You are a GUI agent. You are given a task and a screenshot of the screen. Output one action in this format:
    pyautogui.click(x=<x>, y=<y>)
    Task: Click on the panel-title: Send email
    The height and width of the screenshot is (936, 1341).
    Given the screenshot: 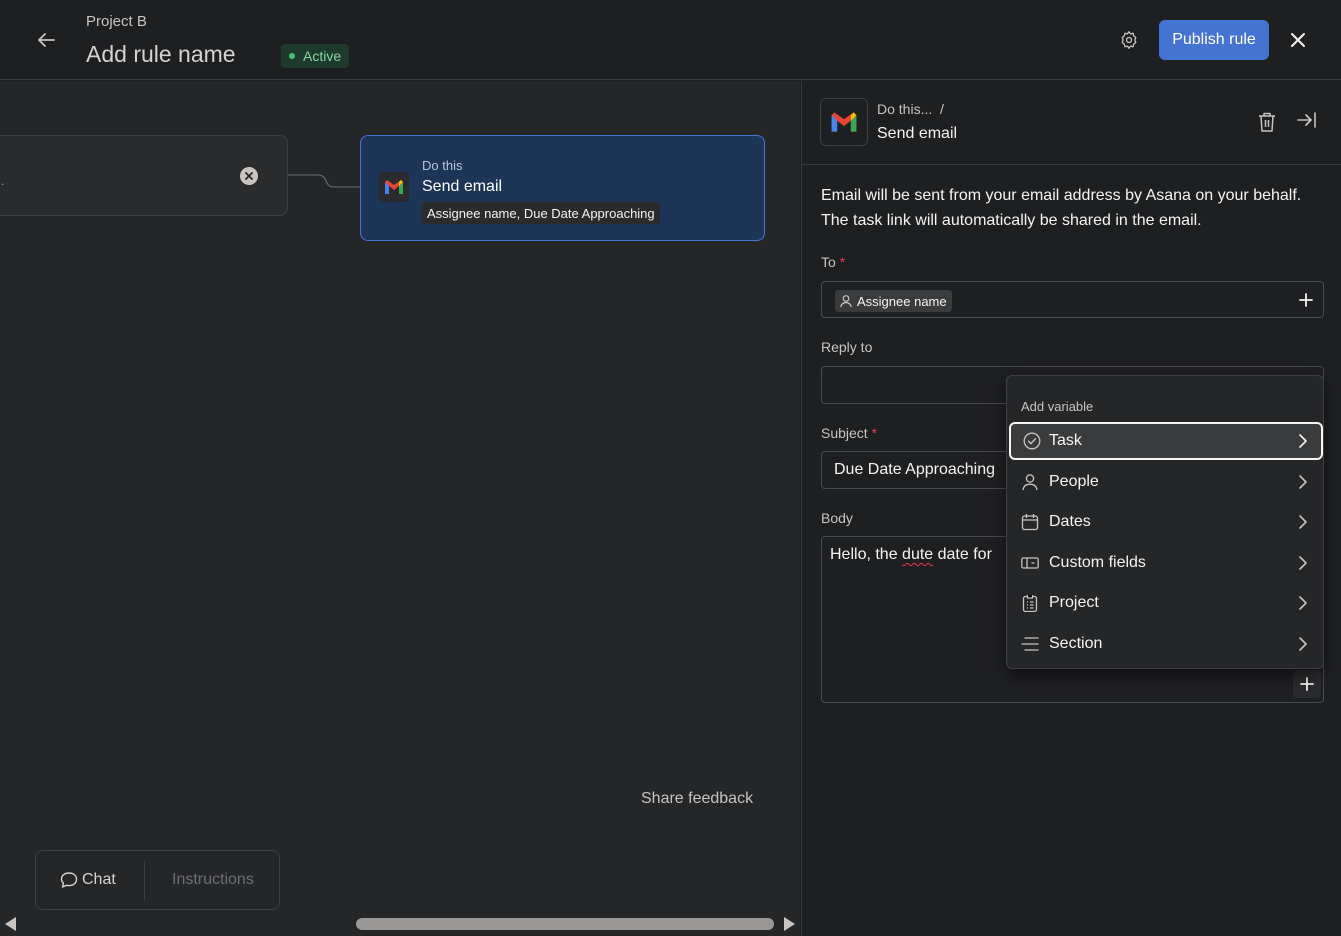 What is the action you would take?
    pyautogui.click(x=917, y=133)
    